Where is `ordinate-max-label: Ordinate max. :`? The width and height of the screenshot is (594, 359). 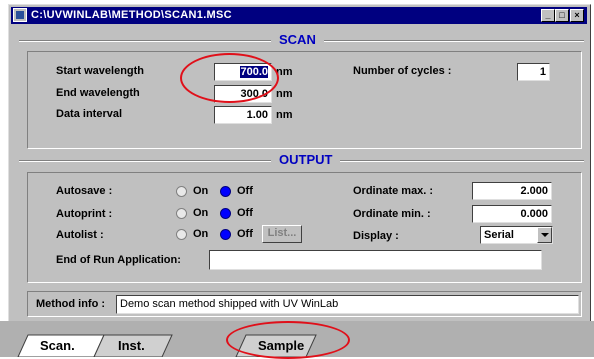
ordinate-max-label: Ordinate max. : is located at coordinates (393, 191).